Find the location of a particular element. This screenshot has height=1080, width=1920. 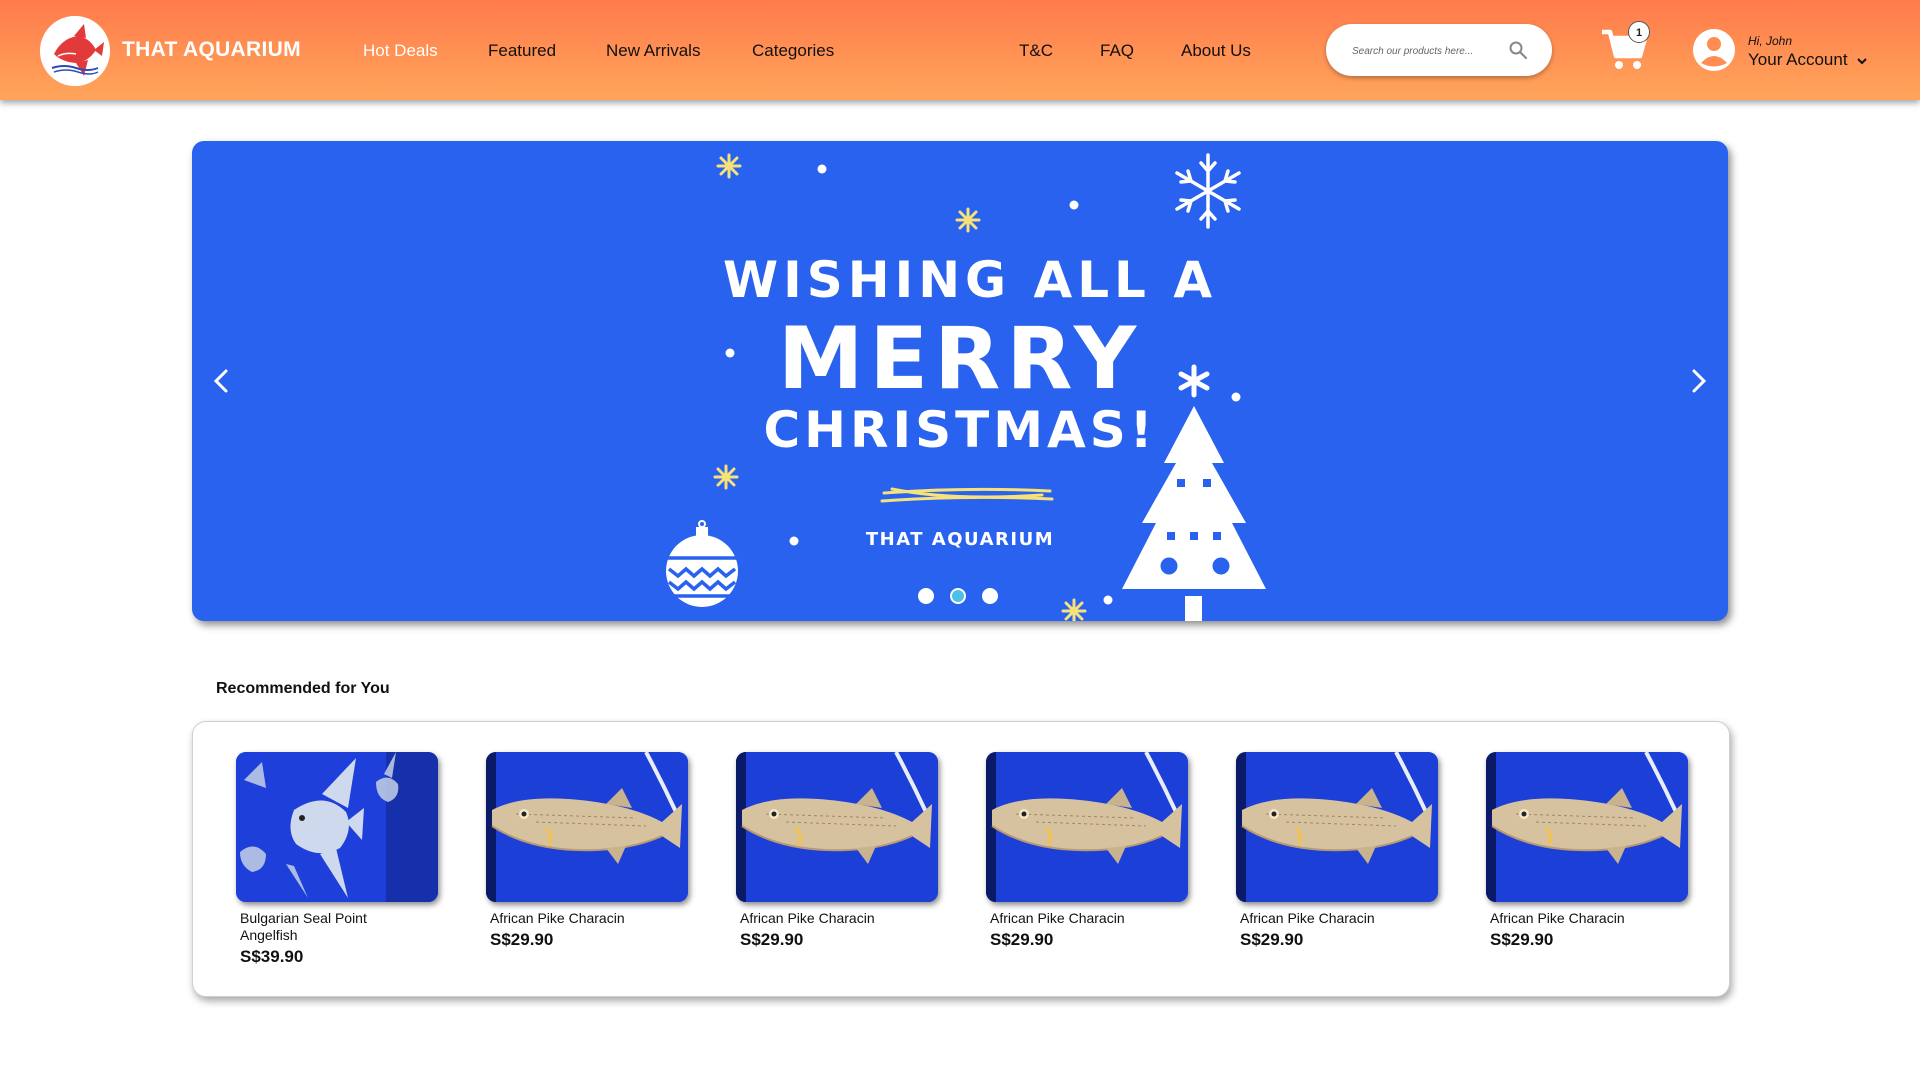

banner-line-2: MERRY is located at coordinates (960, 359).